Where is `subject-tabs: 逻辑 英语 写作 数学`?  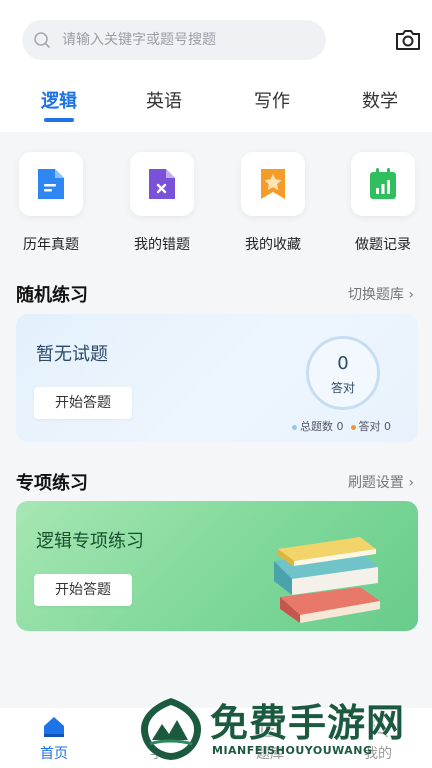 subject-tabs: 逻辑 英语 写作 数学 is located at coordinates (216, 108).